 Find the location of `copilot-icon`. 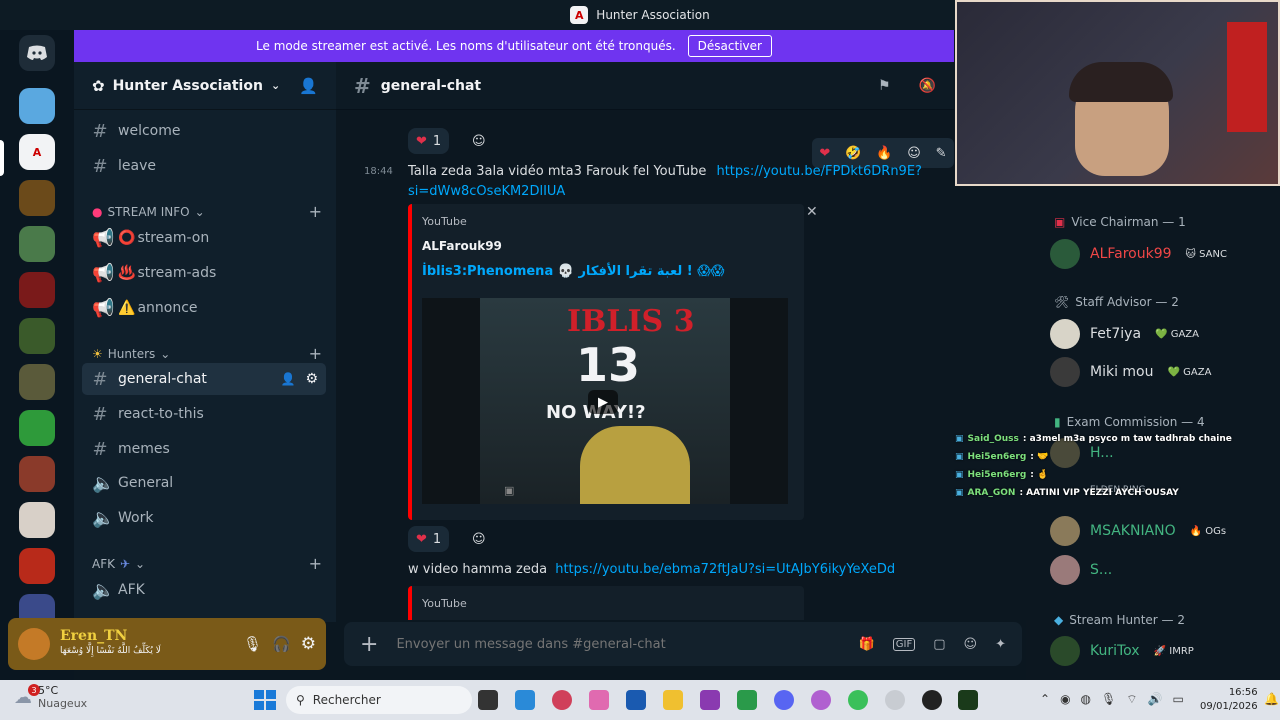

copilot-icon is located at coordinates (599, 700).